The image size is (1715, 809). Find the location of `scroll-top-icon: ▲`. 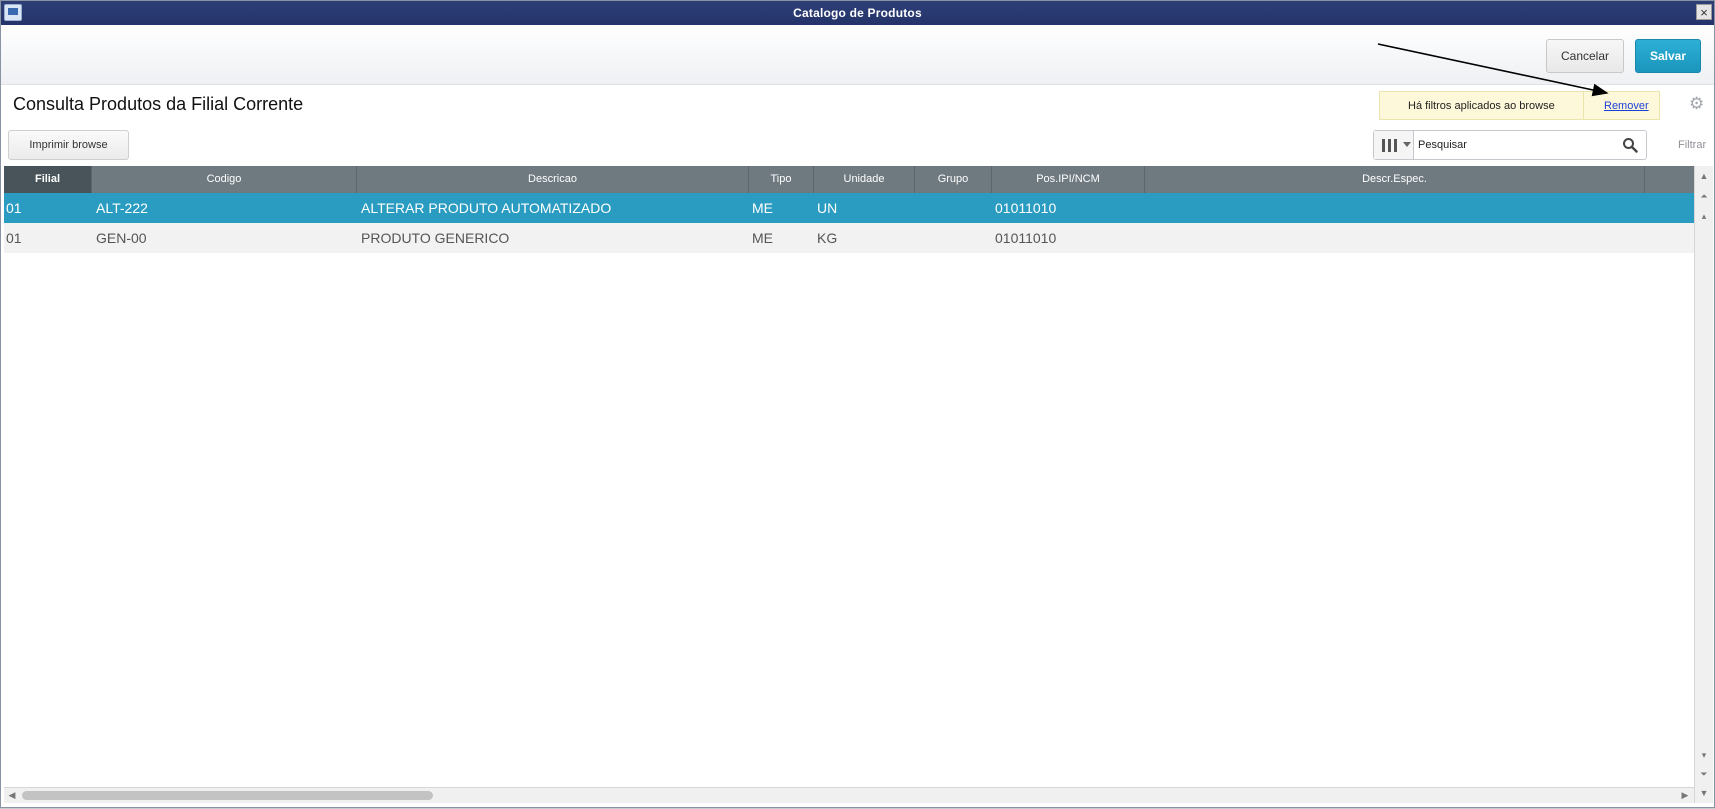

scroll-top-icon: ▲ is located at coordinates (1704, 176).